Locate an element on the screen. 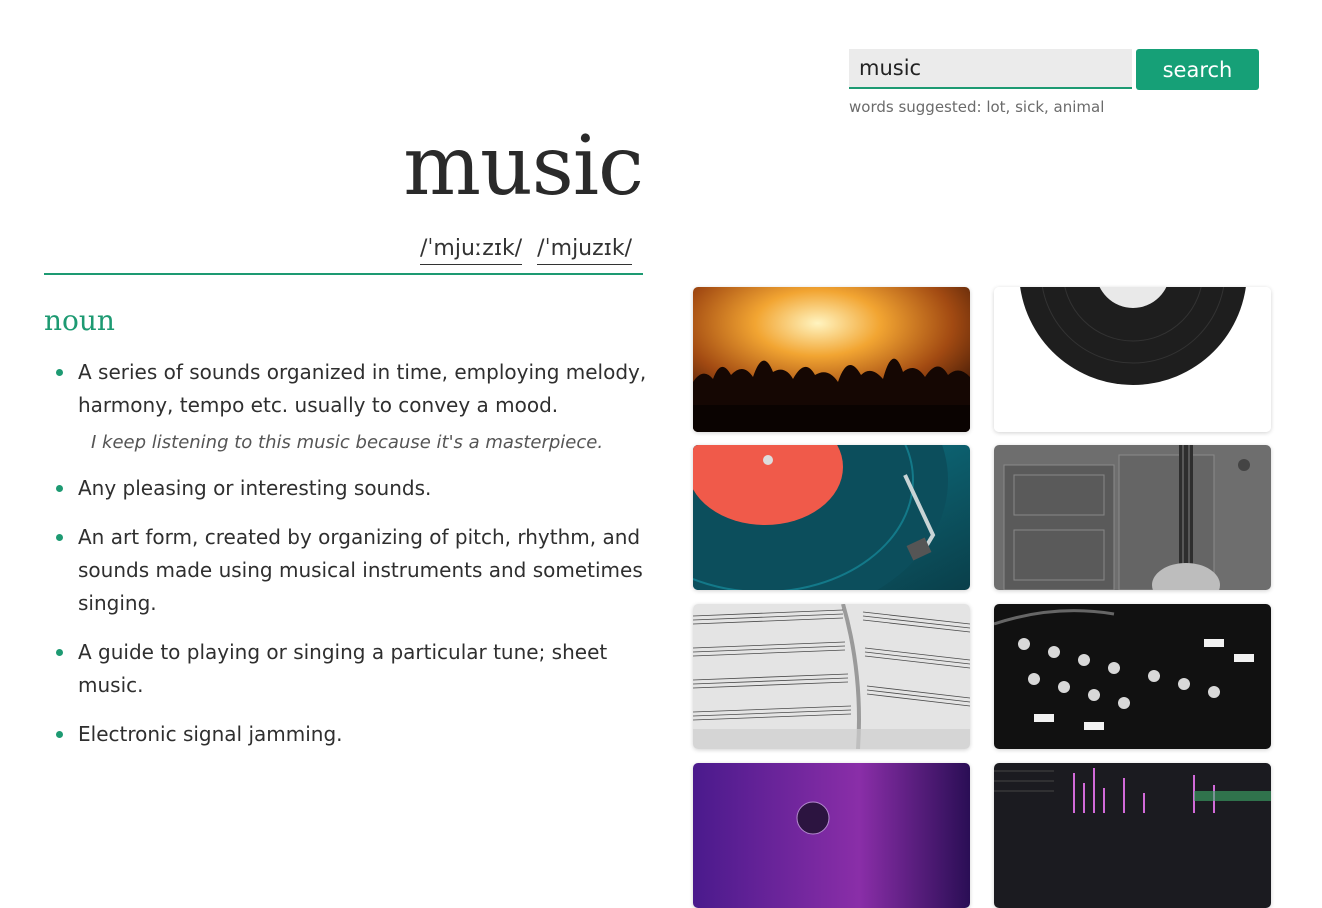 Image resolution: width=1322 pixels, height=908 pixels. audio-editor-image is located at coordinates (1132, 835).